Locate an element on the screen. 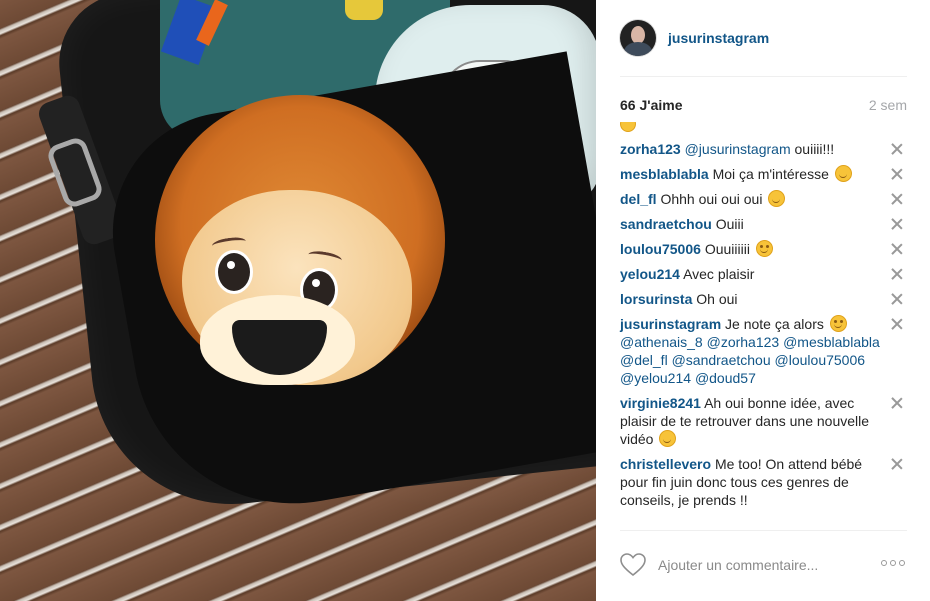 The image size is (930, 601). comment-mention: @athenais_8 is located at coordinates (661, 342).